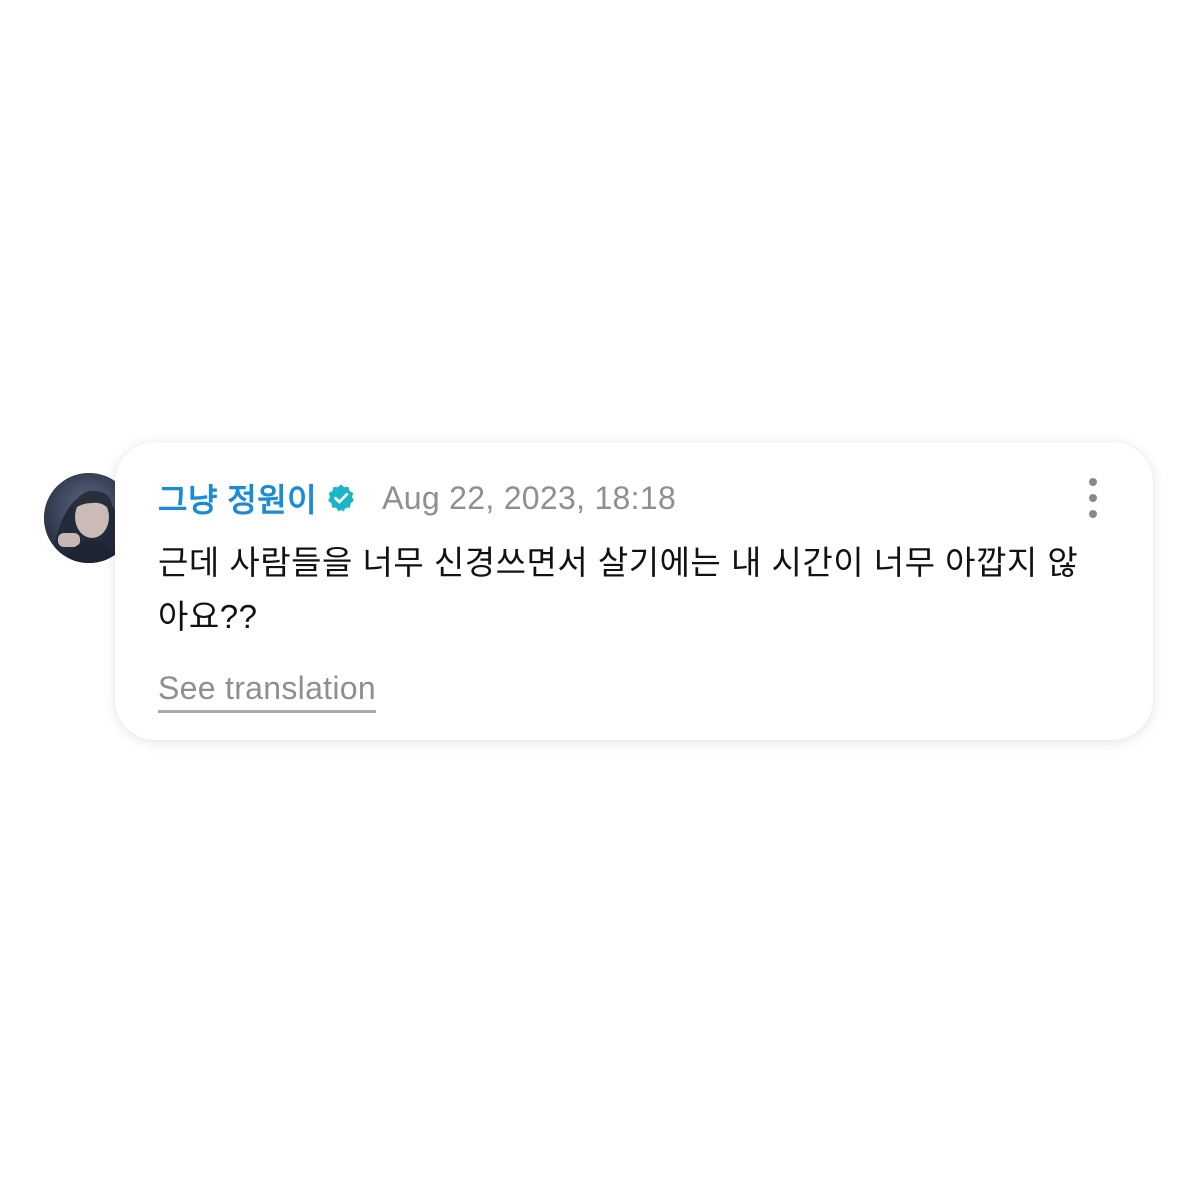 The height and width of the screenshot is (1200, 1200). I want to click on comment-message: 근데 사람들을 너무 신경쓰면서 살기에는 내 시간이 너무 아깝지 않아요??, so click(618, 589).